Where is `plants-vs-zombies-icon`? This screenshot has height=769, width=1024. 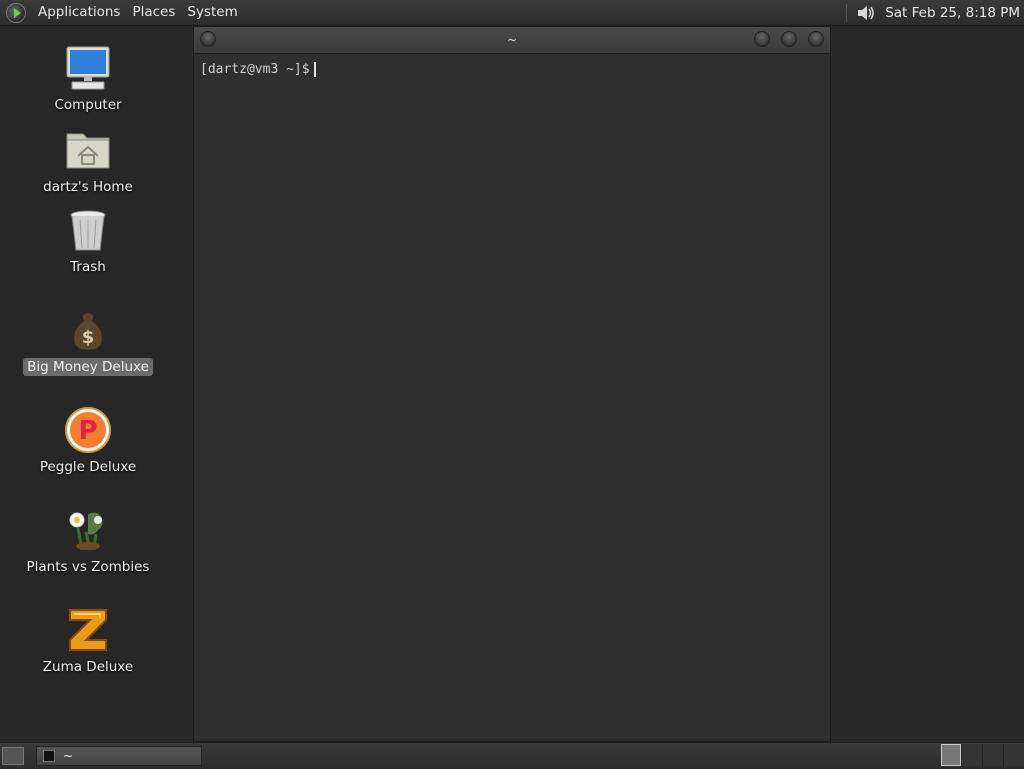
plants-vs-zombies-icon is located at coordinates (88, 530).